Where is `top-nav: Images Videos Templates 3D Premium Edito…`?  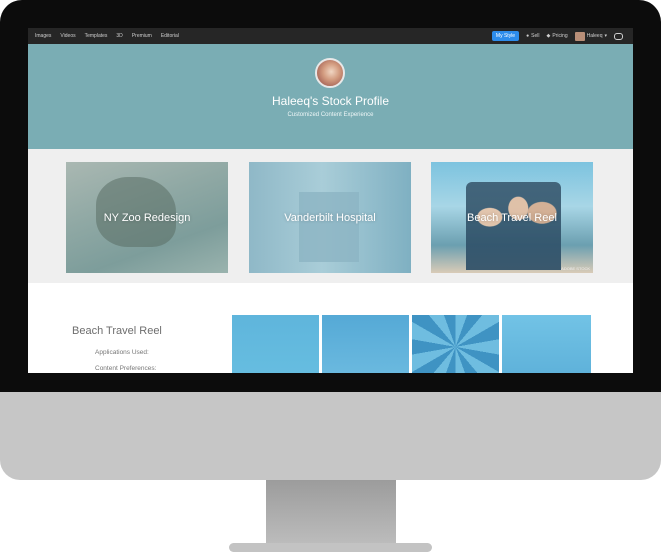
top-nav: Images Videos Templates 3D Premium Edito… is located at coordinates (330, 36).